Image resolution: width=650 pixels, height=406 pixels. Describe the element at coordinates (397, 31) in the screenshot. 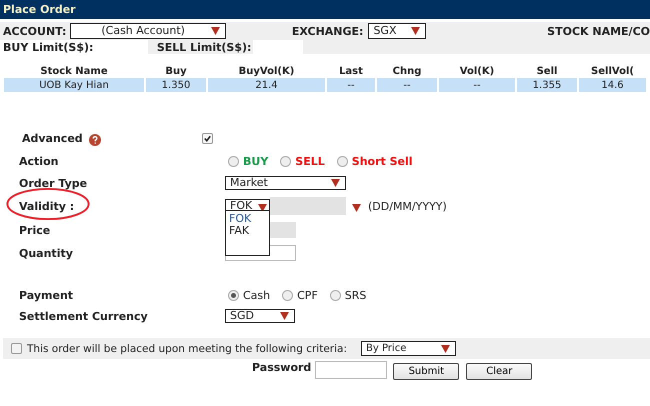

I see `dropdown: SGX` at that location.